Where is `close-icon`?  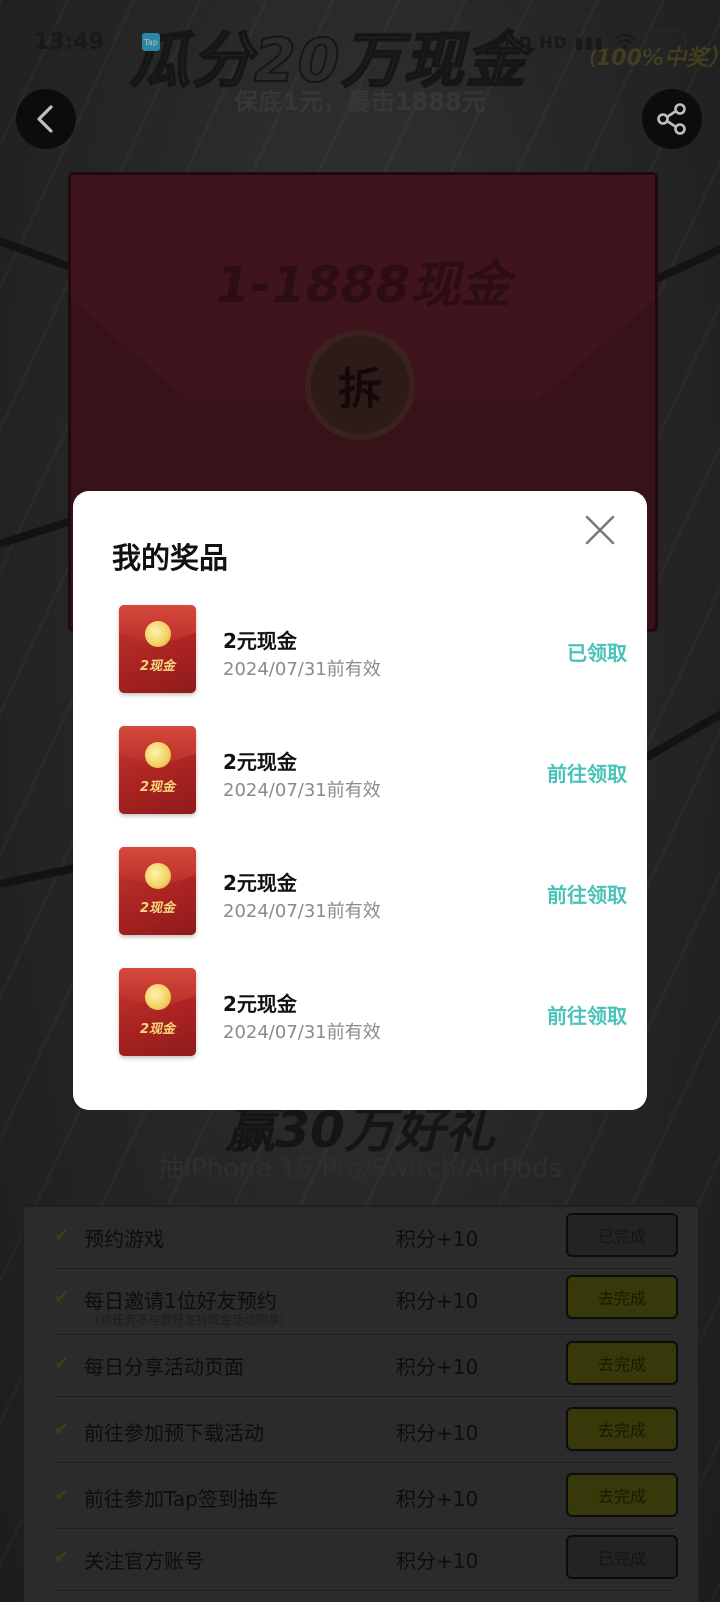 close-icon is located at coordinates (600, 530).